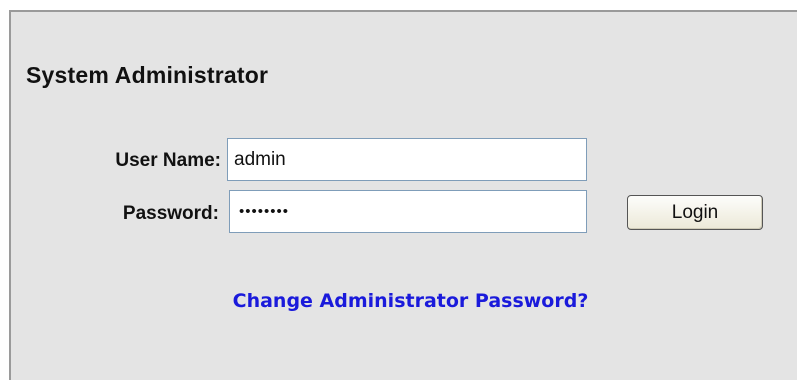 This screenshot has width=797, height=380. I want to click on change-password-link-label: Change Administrator Password?, so click(410, 301).